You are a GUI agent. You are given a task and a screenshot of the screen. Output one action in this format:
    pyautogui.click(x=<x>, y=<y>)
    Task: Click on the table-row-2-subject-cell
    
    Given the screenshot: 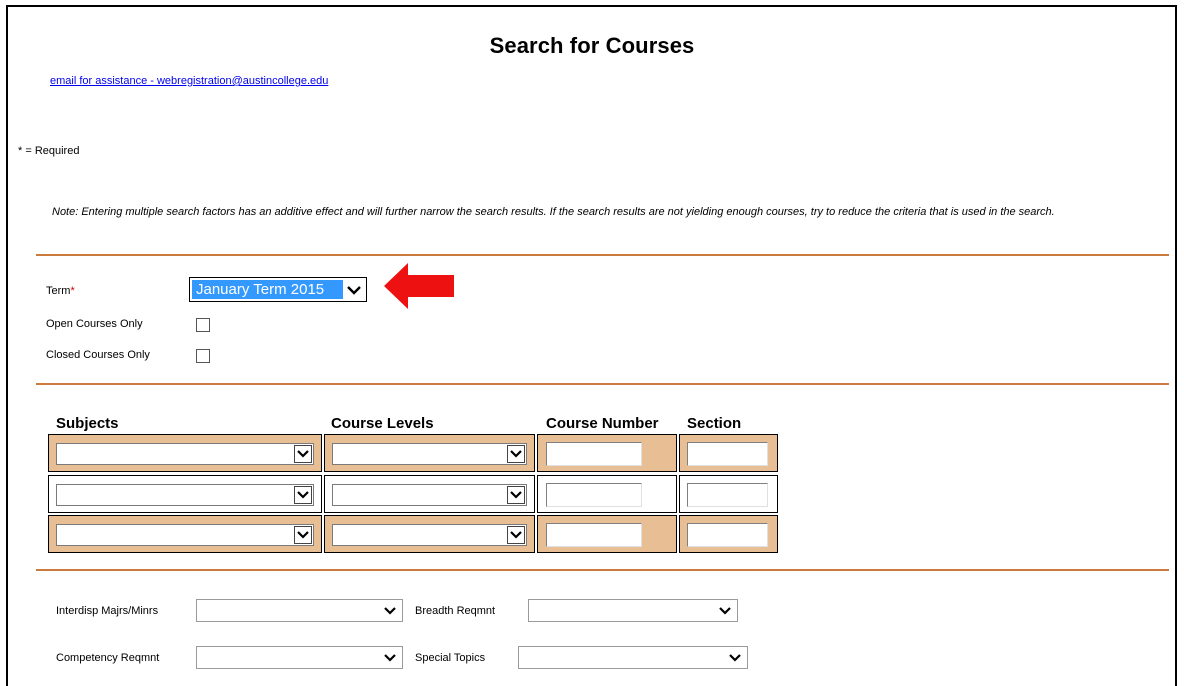 What is the action you would take?
    pyautogui.click(x=185, y=494)
    